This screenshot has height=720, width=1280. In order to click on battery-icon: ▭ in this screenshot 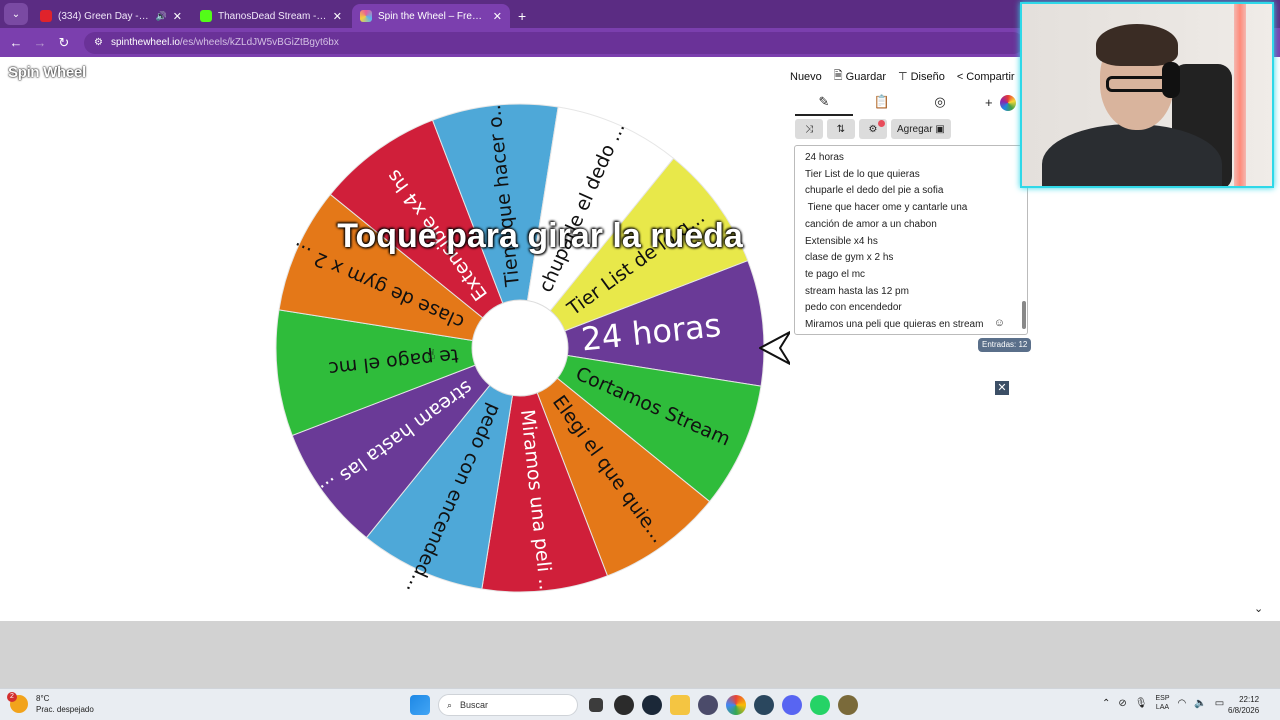, I will do `click(1219, 703)`.